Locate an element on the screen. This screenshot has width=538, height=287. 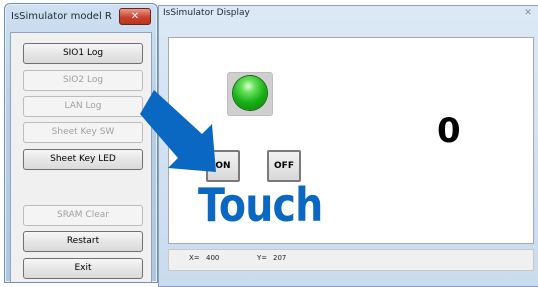
title-bar: IsSimulator model R ✕ is located at coordinates (81, 17).